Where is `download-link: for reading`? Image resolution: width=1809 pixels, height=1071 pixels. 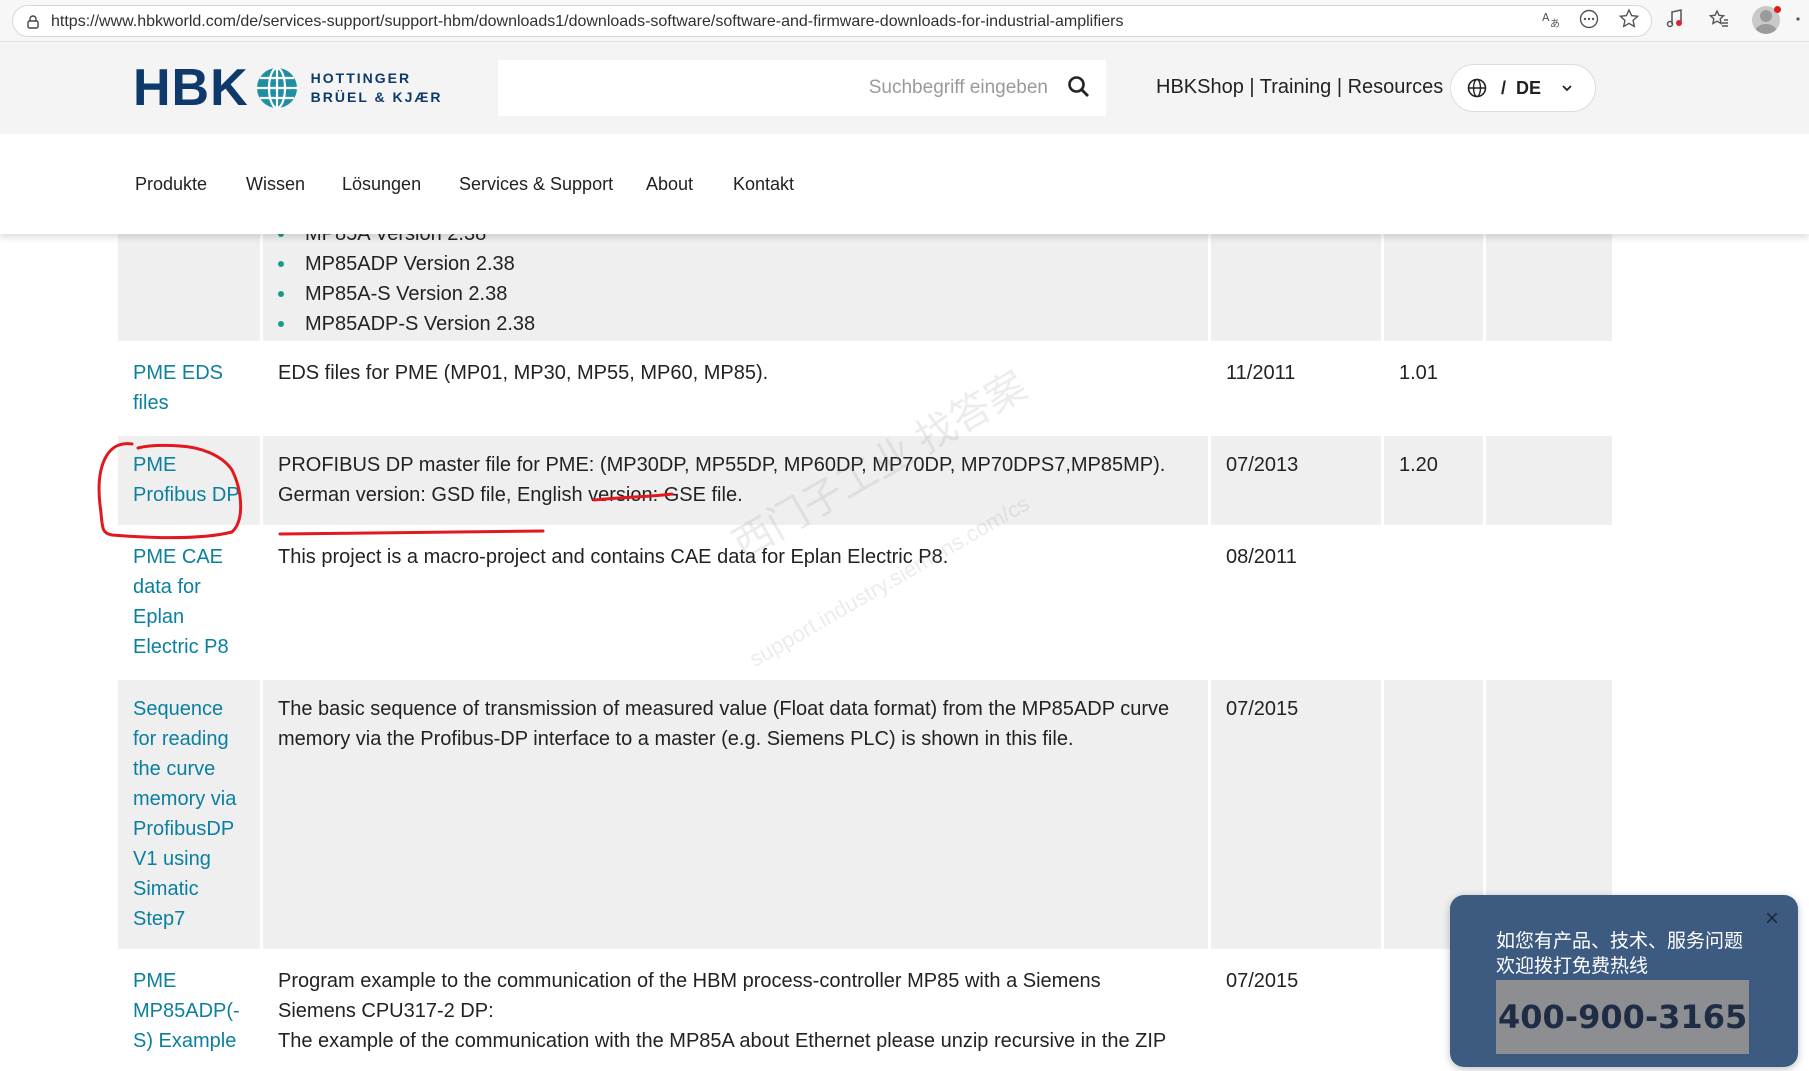
download-link: for reading is located at coordinates (196, 739).